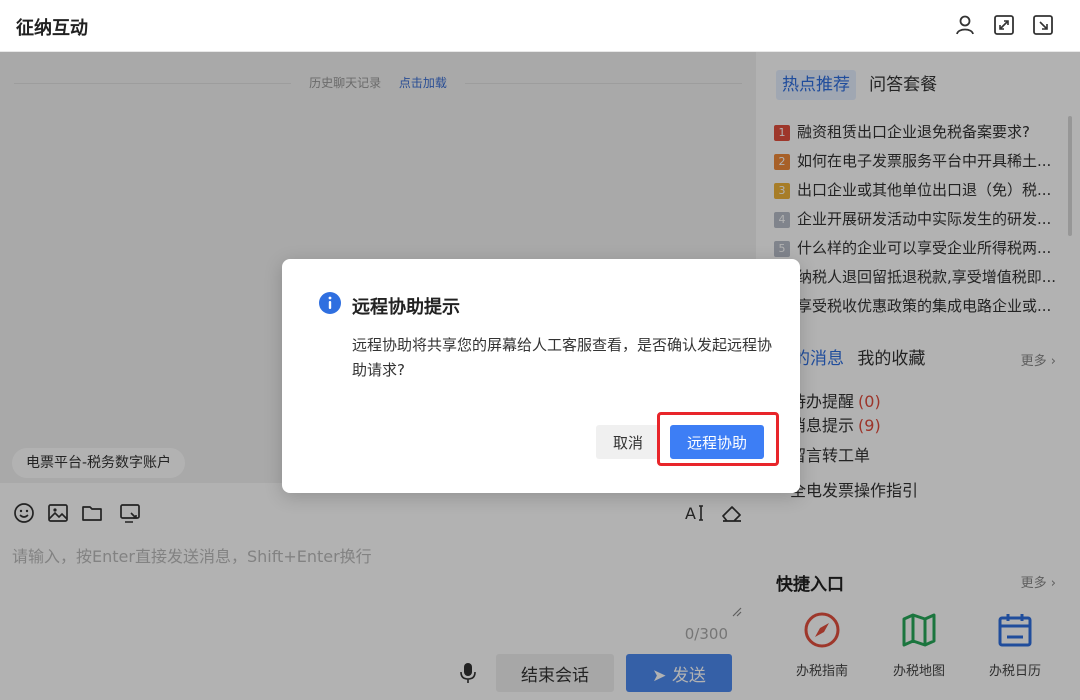  What do you see at coordinates (330, 303) in the screenshot?
I see `info-icon` at bounding box center [330, 303].